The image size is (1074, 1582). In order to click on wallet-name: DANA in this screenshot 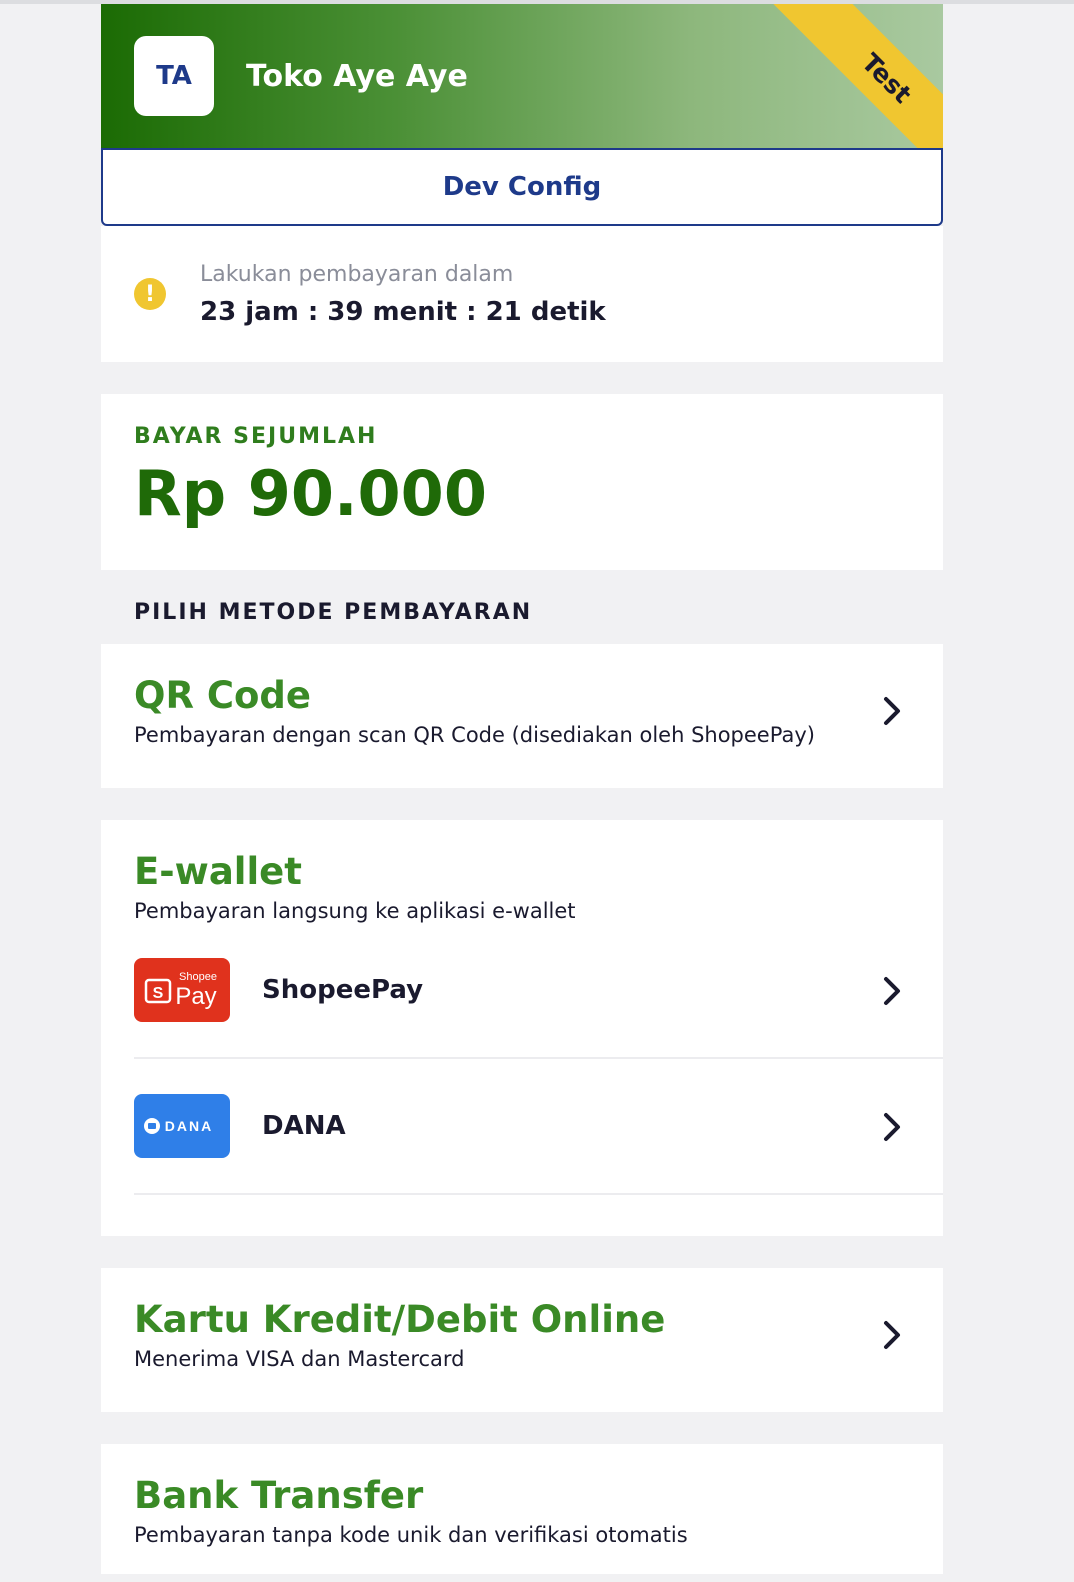, I will do `click(304, 1126)`.